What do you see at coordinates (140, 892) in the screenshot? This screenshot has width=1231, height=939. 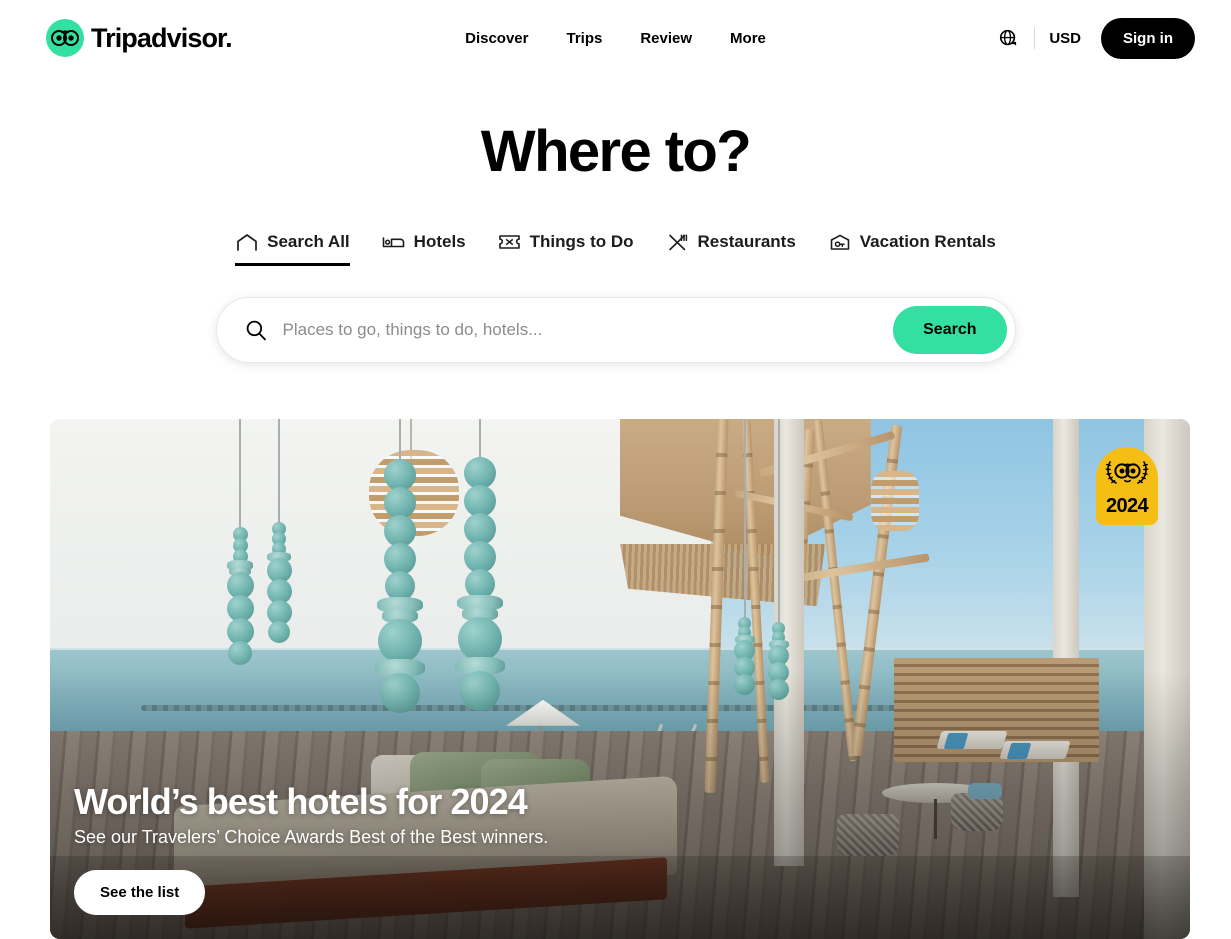 I see `see-the-list-button: See the list` at bounding box center [140, 892].